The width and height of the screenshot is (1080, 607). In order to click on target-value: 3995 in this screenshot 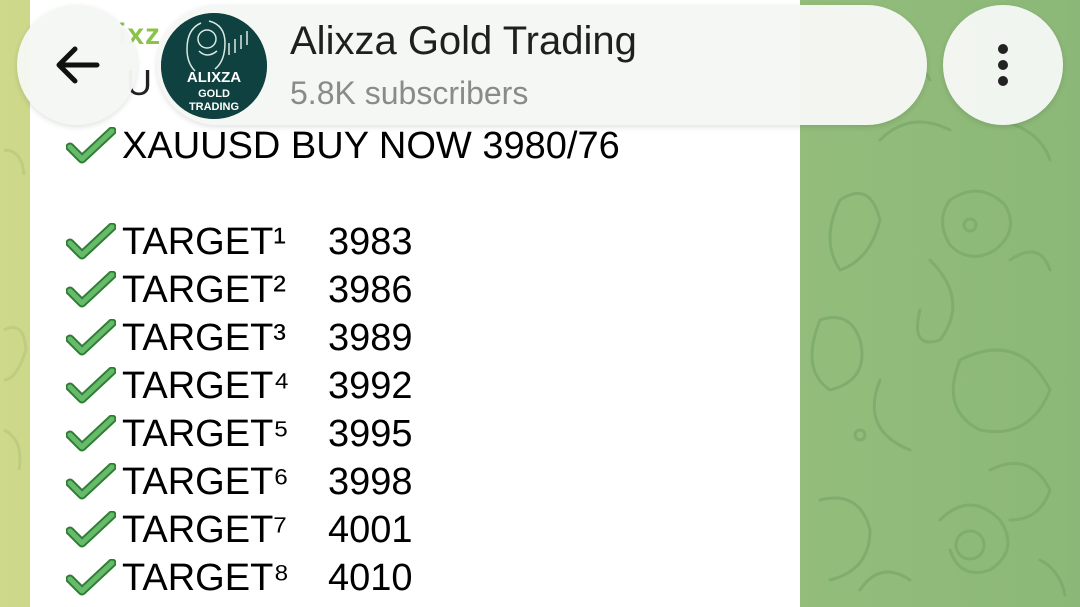, I will do `click(370, 433)`.